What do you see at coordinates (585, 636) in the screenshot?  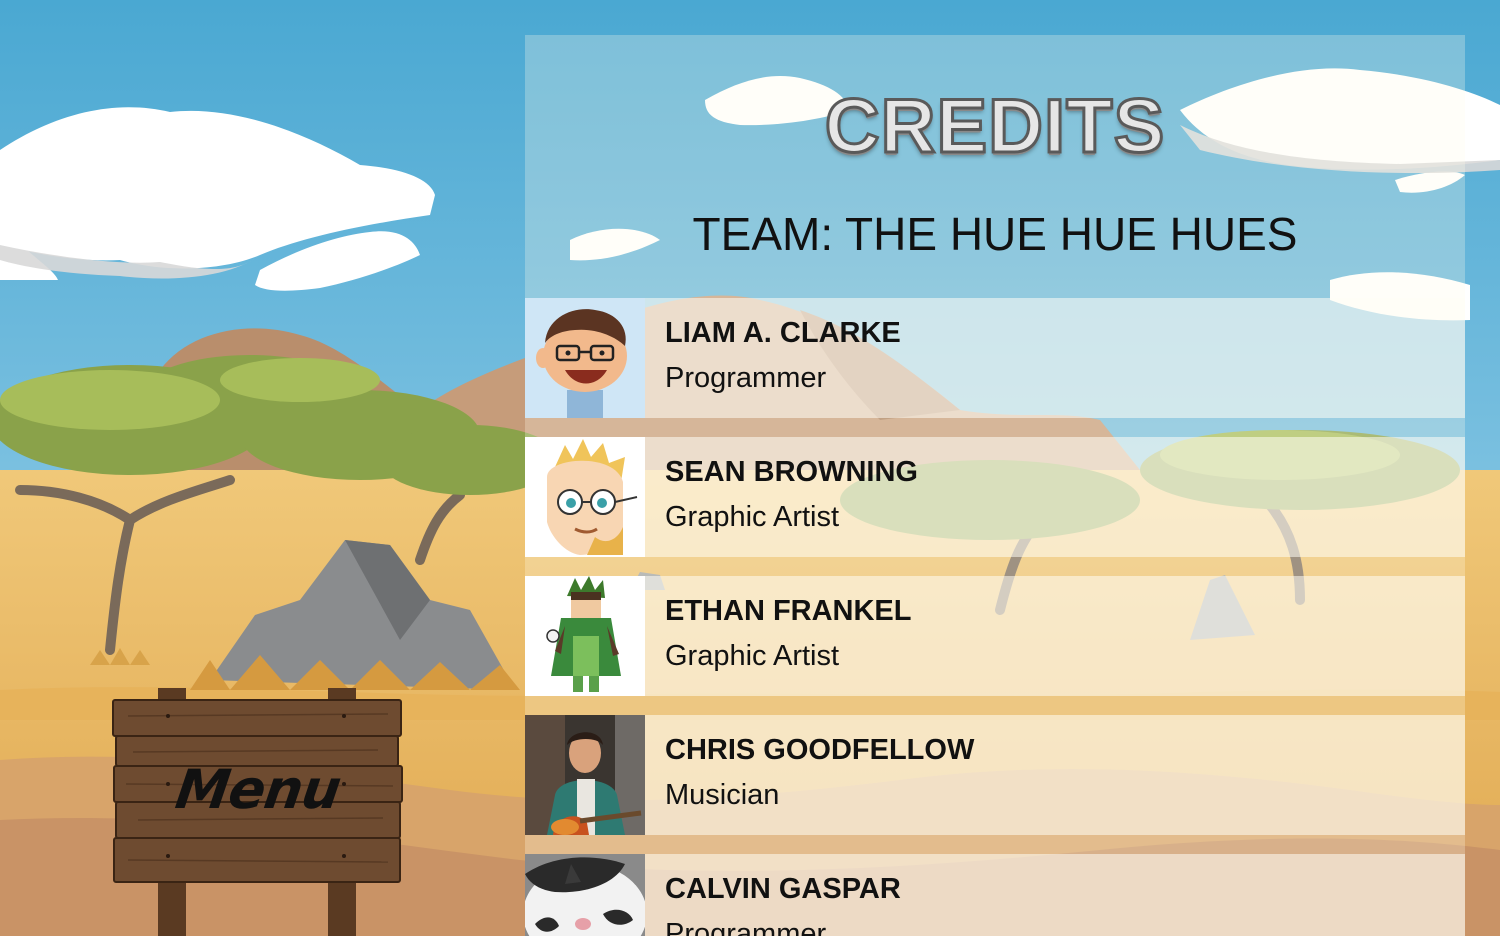 I see `pixel-character-green-cloak-avatar` at bounding box center [585, 636].